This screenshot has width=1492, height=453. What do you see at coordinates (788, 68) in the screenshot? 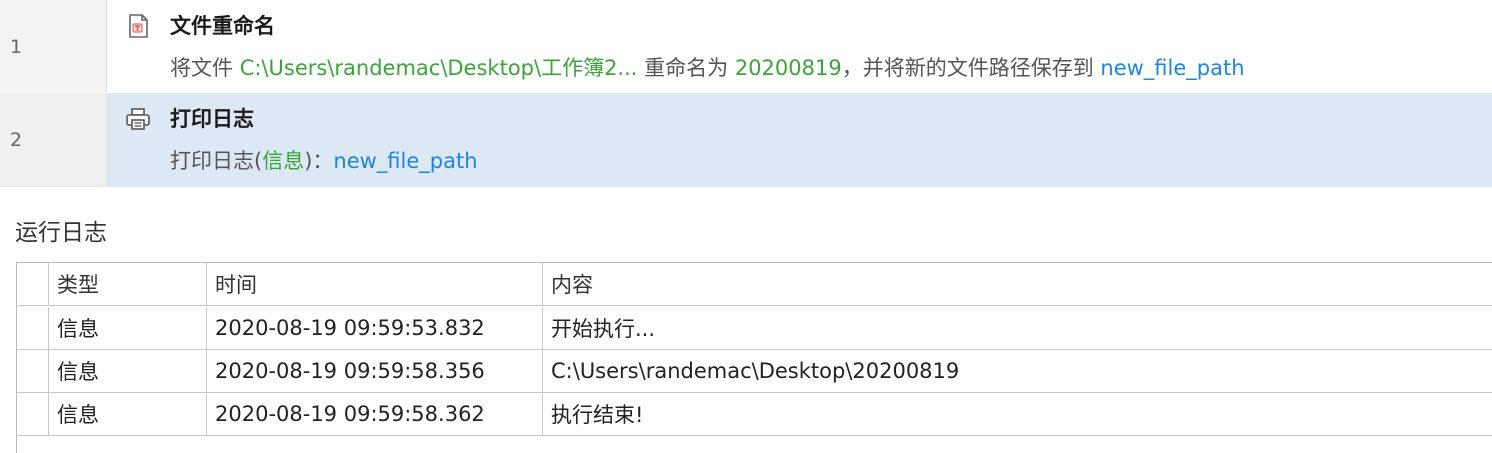
I see `new-file-name: 20200819` at bounding box center [788, 68].